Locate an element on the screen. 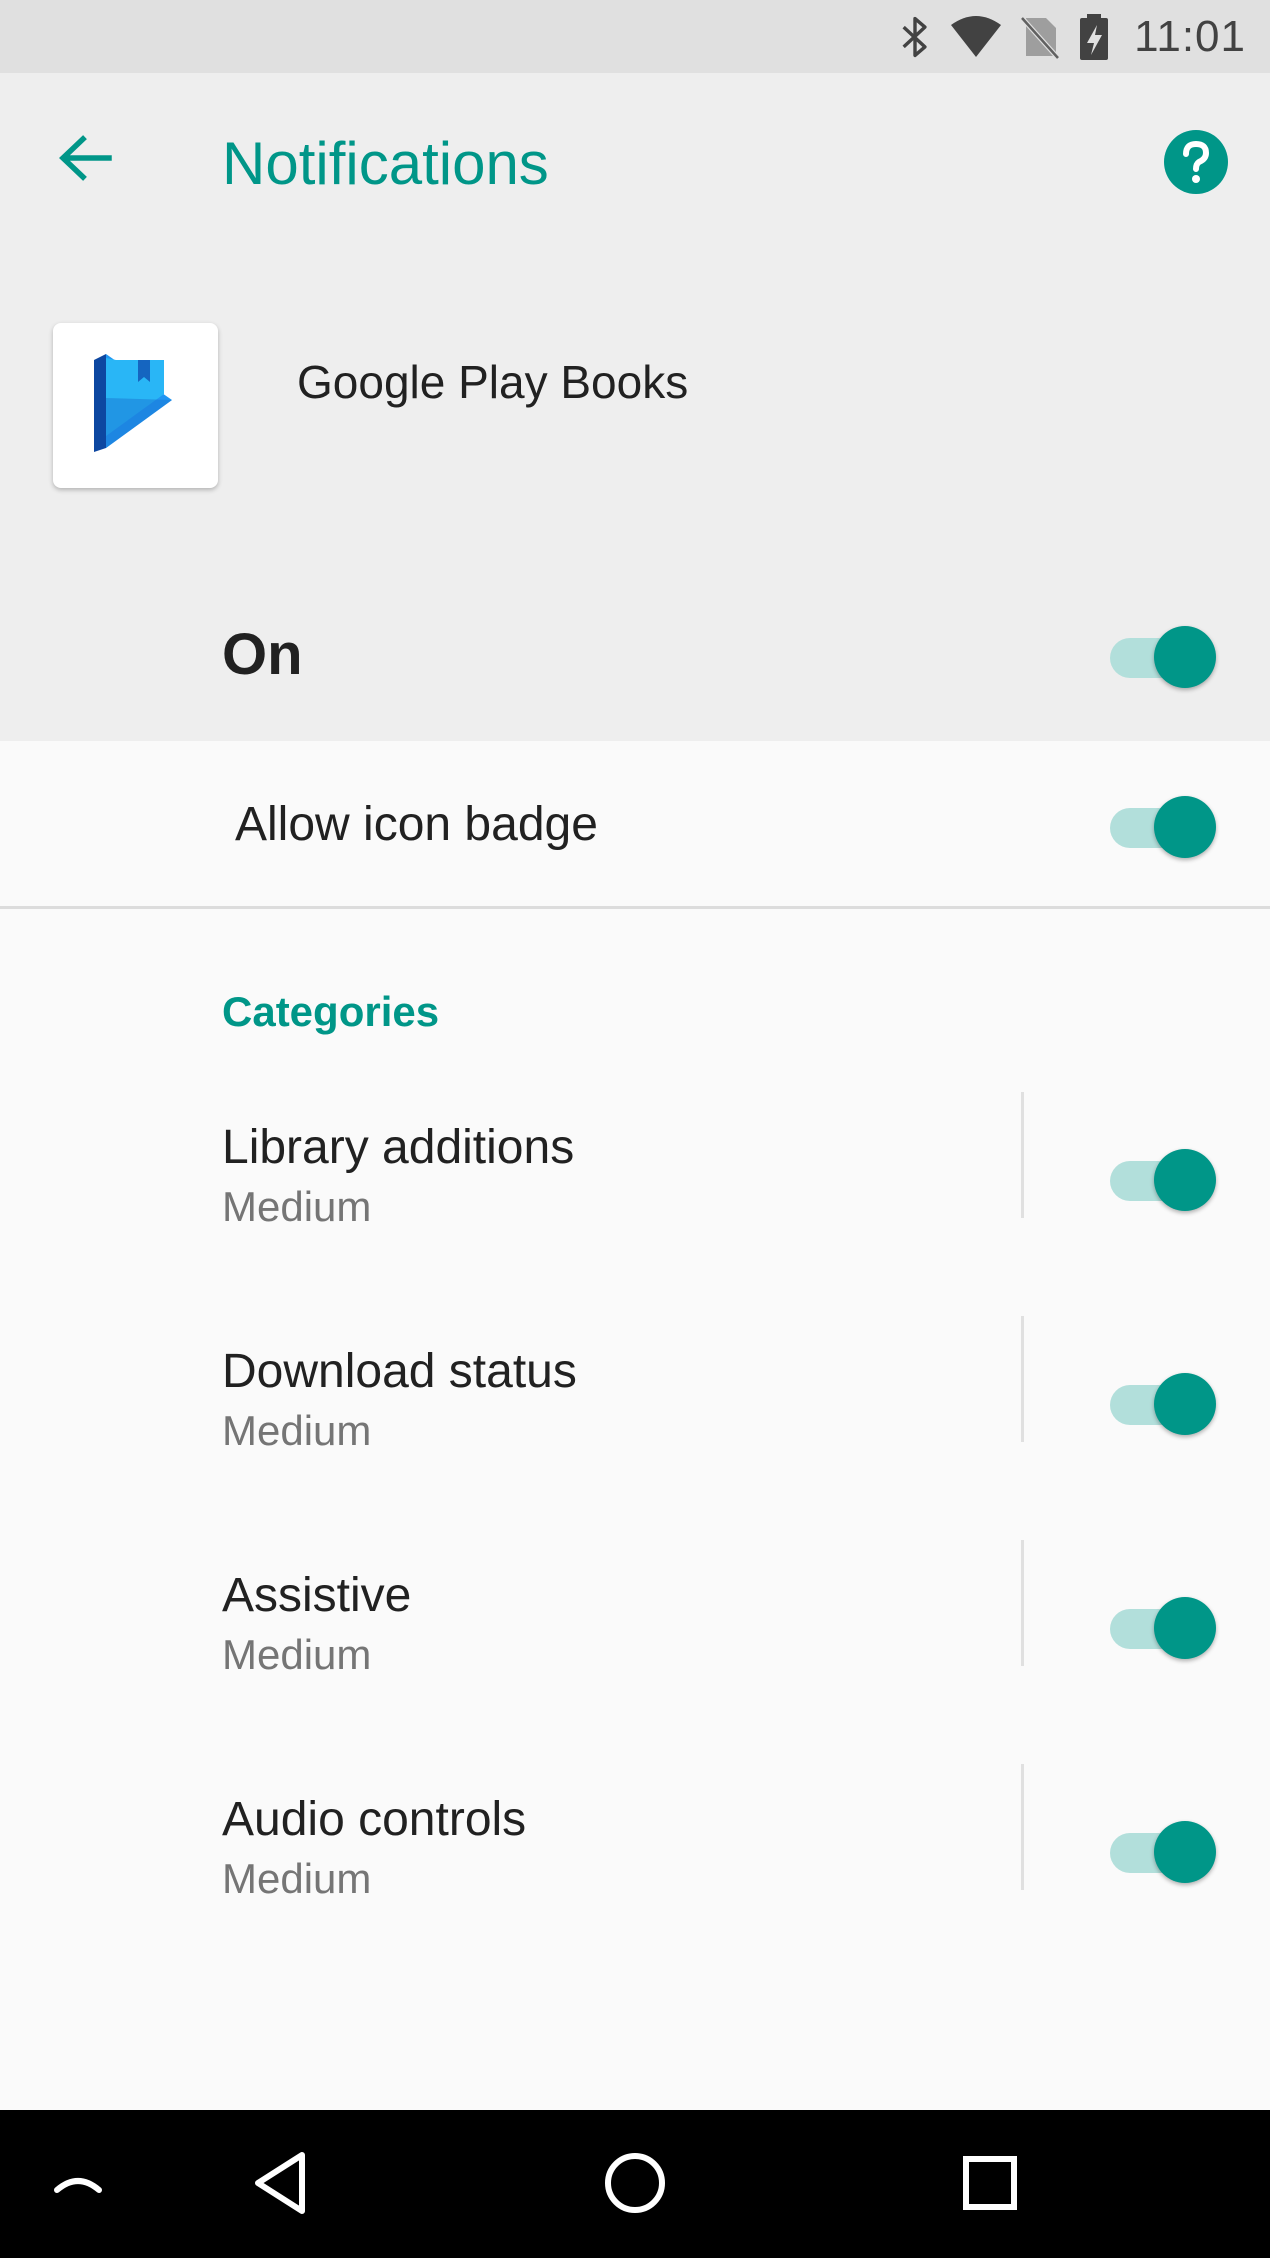 The image size is (1270, 2258). category-toggle-download-status is located at coordinates (1161, 1400).